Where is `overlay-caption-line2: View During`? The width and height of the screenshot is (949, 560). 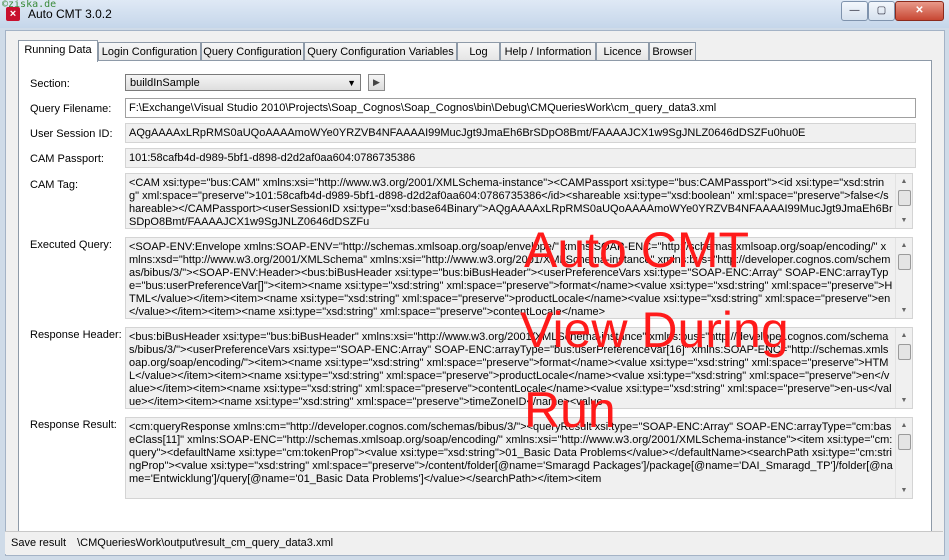
overlay-caption-line2: View During is located at coordinates (654, 330).